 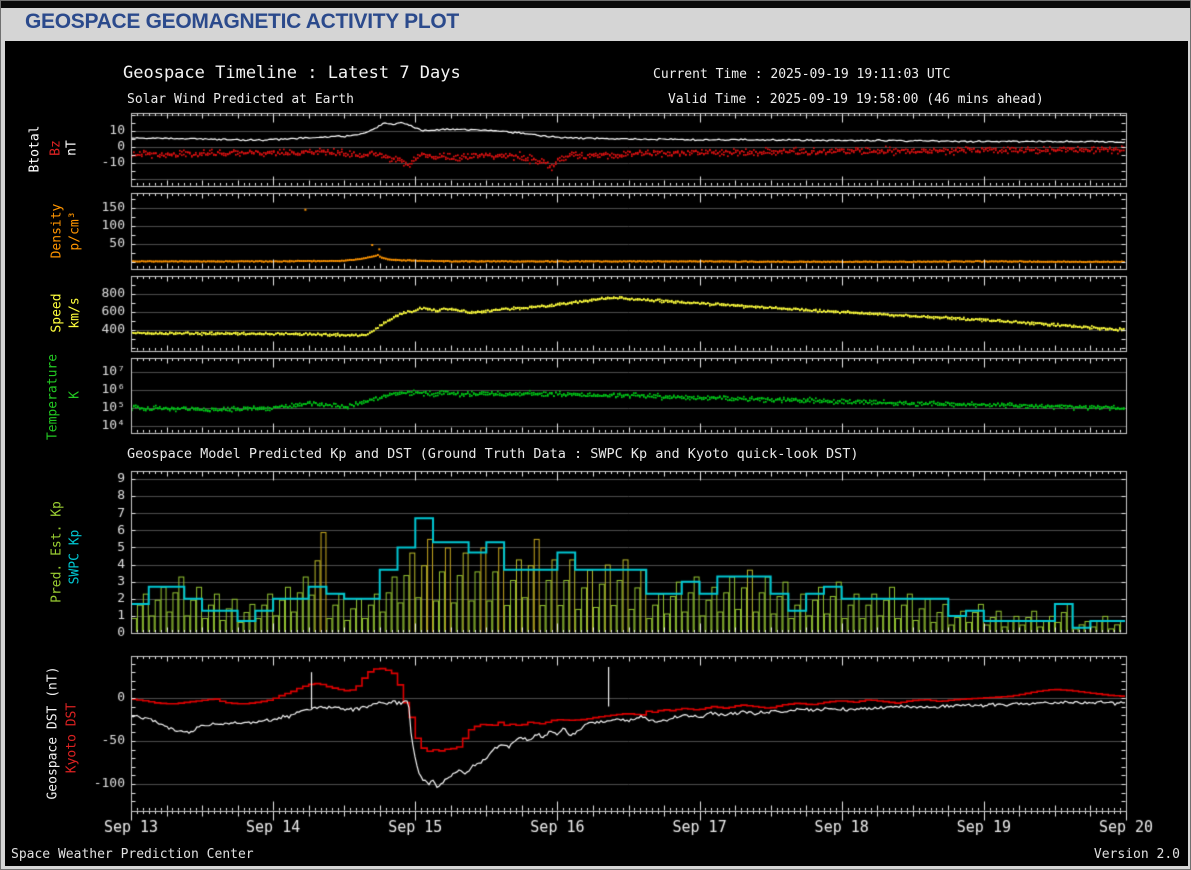 I want to click on footer-source: Space Weather Prediction Center, so click(x=132, y=854).